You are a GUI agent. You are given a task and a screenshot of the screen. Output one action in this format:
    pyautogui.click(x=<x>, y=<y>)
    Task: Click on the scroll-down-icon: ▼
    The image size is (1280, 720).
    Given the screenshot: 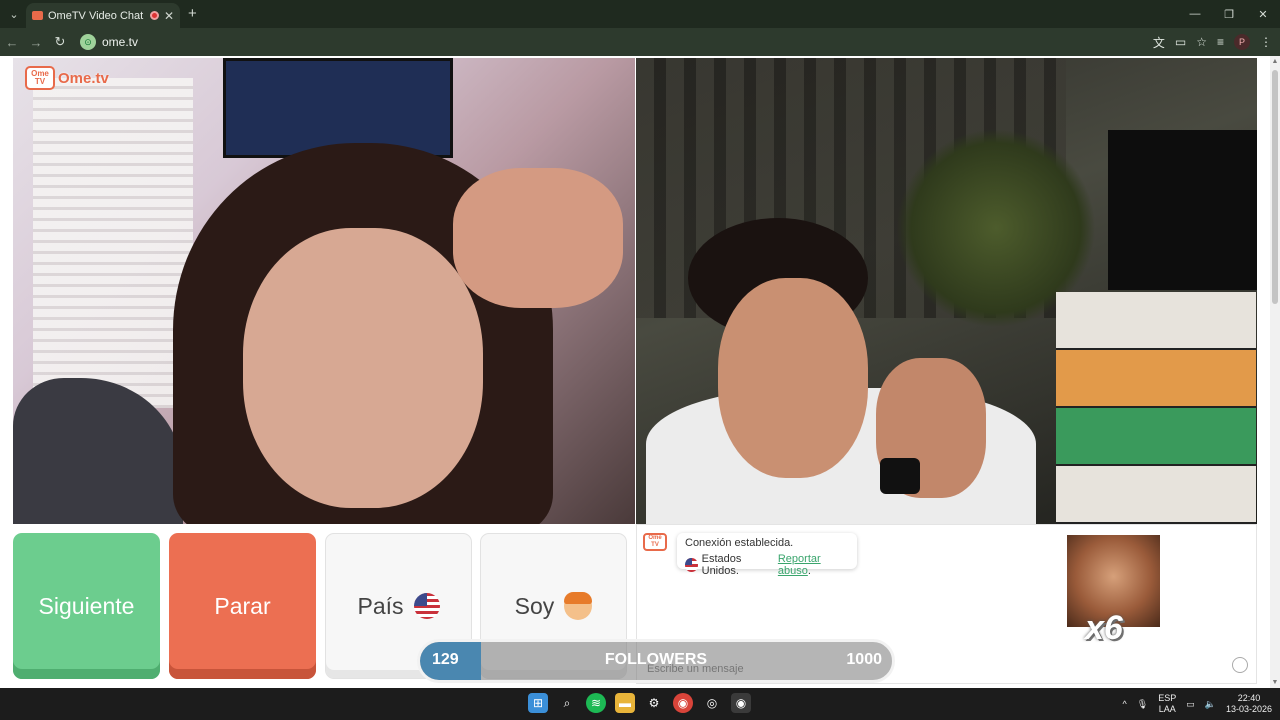 What is the action you would take?
    pyautogui.click(x=1275, y=682)
    